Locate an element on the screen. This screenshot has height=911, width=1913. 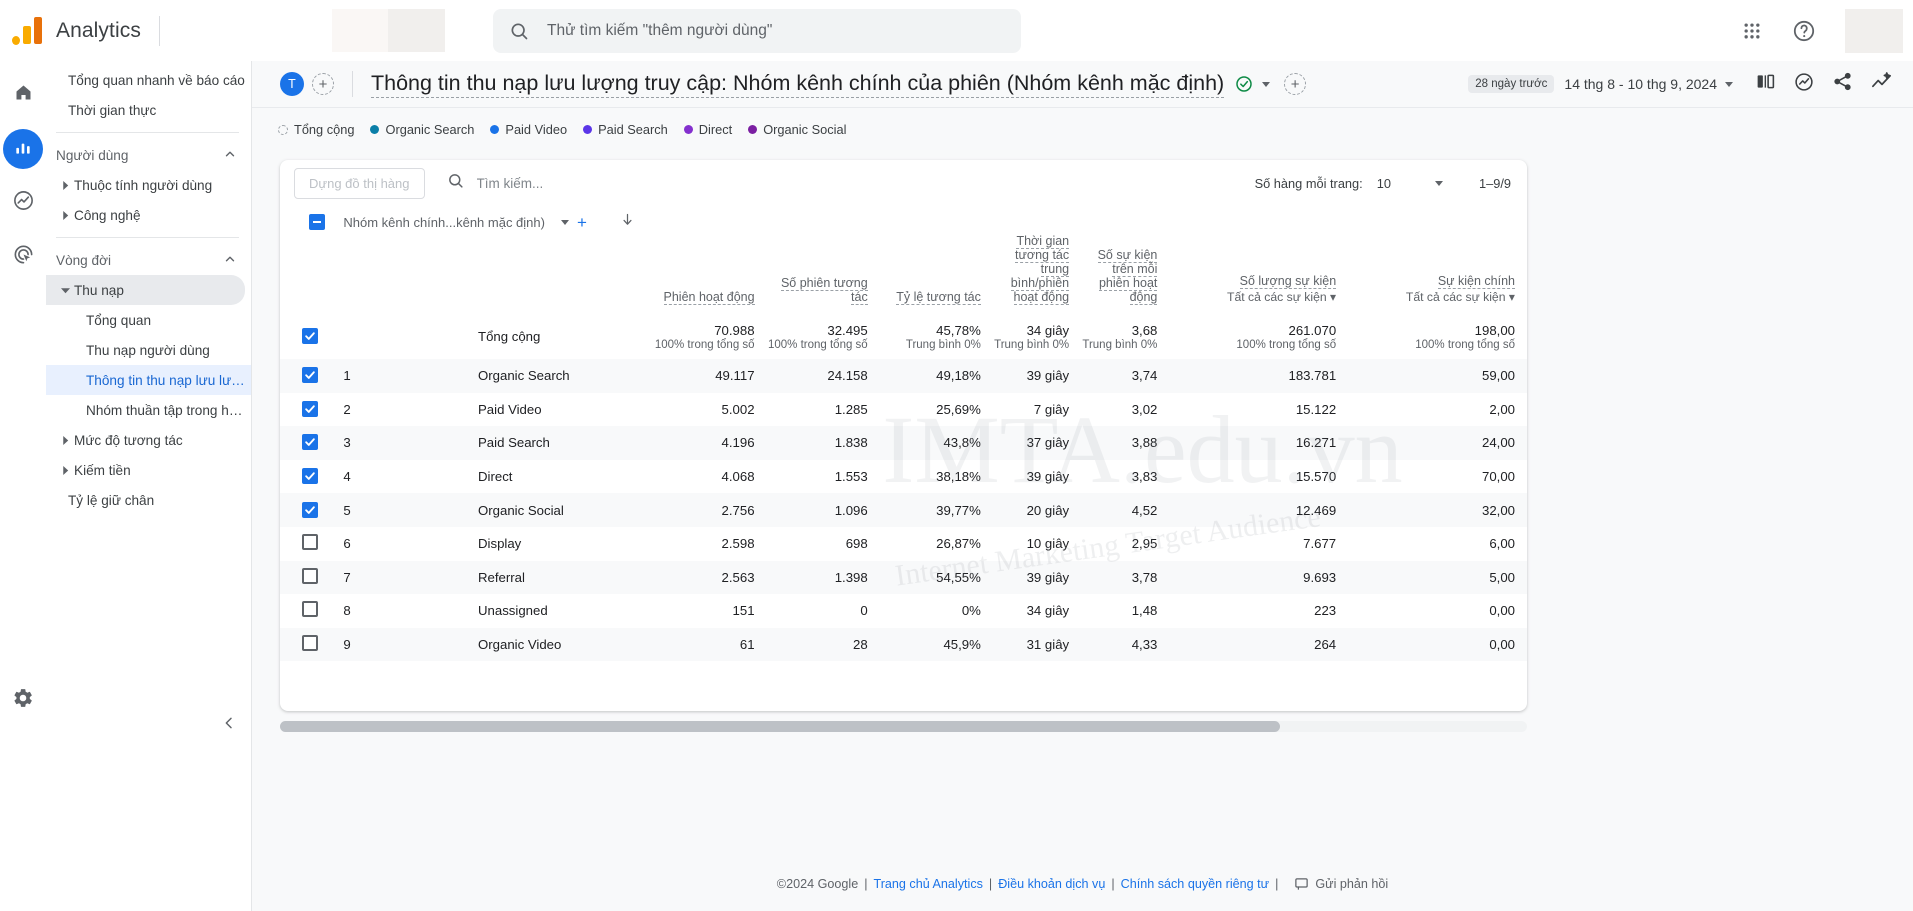
row-label-cell: Referral is located at coordinates (565, 578).